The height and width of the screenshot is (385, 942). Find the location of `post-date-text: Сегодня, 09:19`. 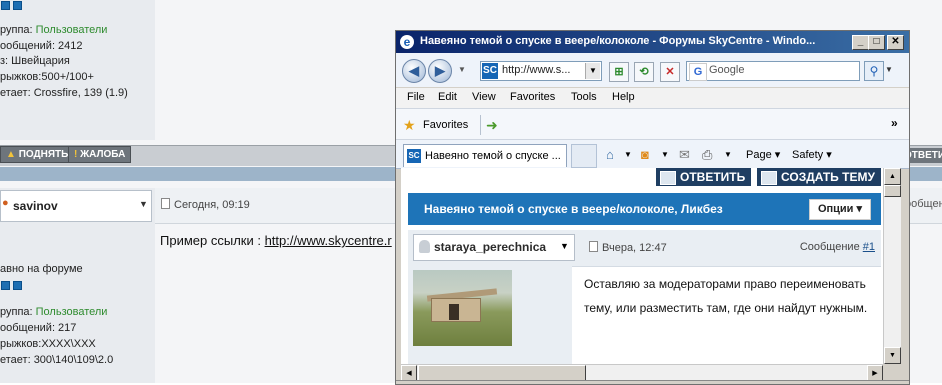

post-date-text: Сегодня, 09:19 is located at coordinates (212, 205).